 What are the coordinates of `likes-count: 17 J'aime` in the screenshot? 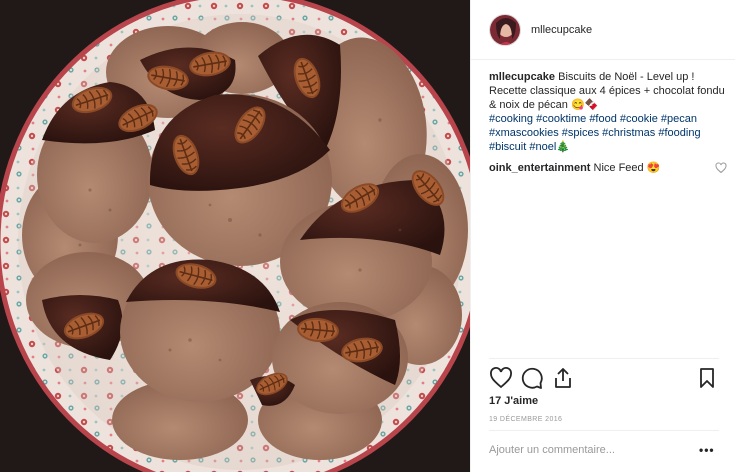 It's located at (513, 401).